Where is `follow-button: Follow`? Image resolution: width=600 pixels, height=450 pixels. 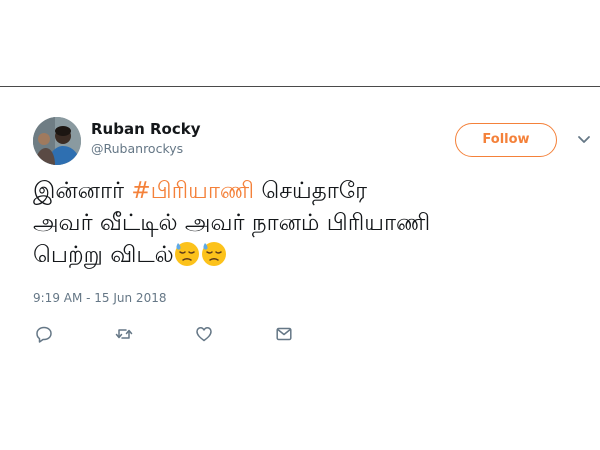 follow-button: Follow is located at coordinates (506, 140).